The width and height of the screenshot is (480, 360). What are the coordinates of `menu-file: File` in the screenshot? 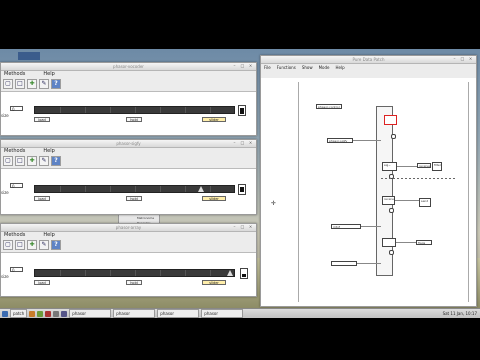 It's located at (267, 67).